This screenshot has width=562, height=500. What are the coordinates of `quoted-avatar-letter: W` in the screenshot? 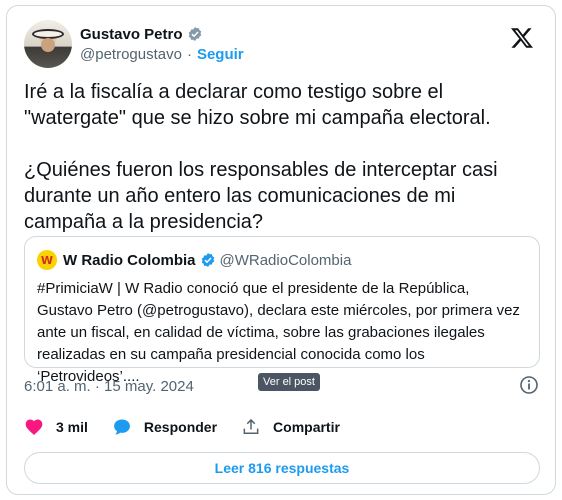 It's located at (47, 260).